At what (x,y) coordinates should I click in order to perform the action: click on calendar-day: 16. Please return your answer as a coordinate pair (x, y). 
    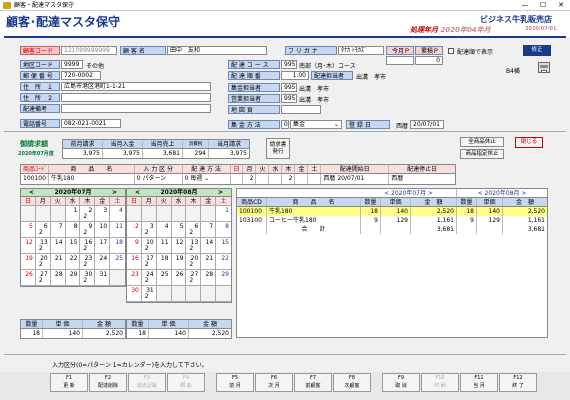
    Looking at the image, I should click on (134, 262).